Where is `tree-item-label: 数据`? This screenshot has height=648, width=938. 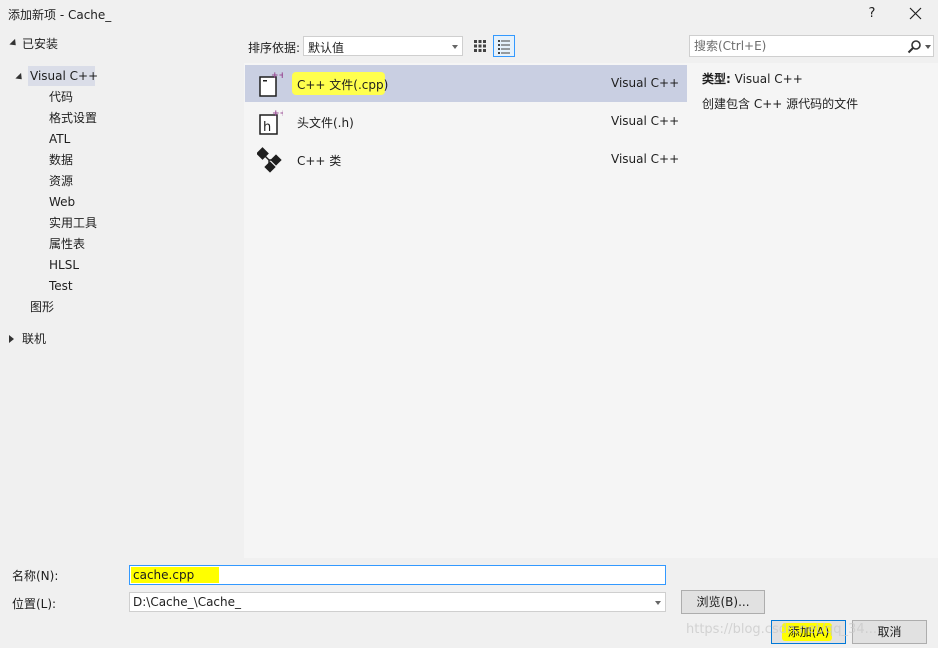 tree-item-label: 数据 is located at coordinates (61, 160).